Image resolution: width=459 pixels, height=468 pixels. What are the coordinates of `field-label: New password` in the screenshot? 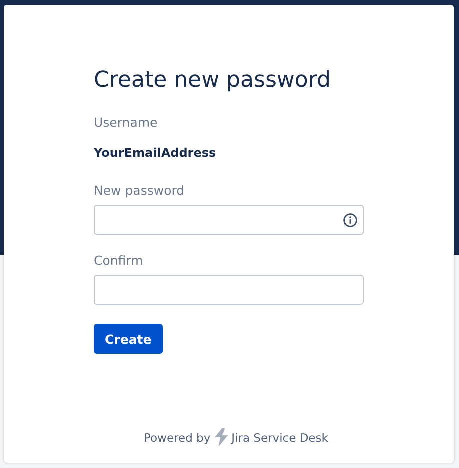 It's located at (139, 191).